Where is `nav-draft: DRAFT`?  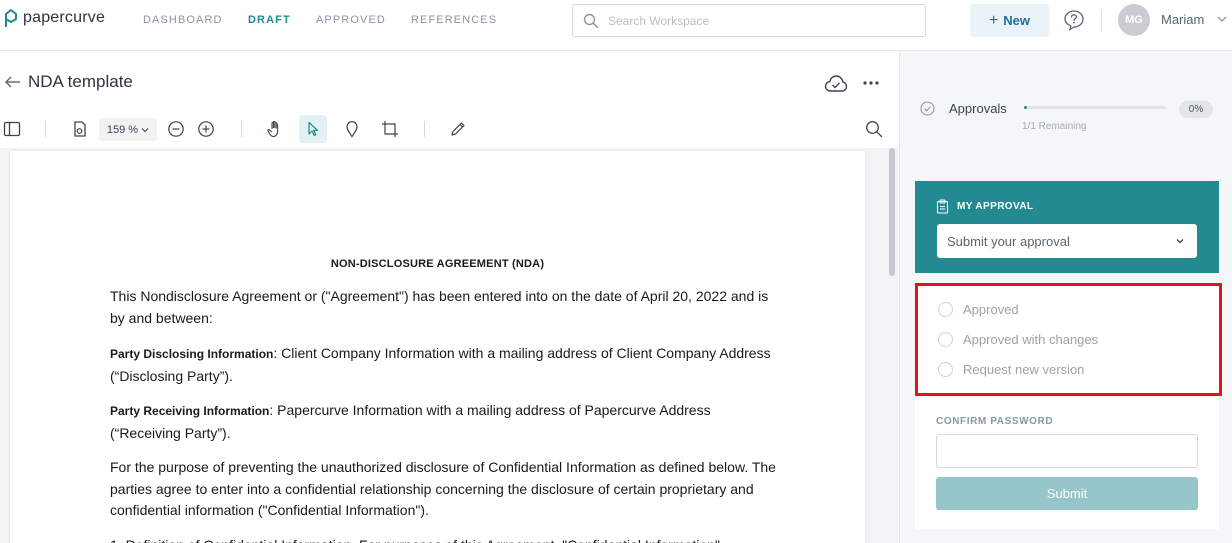
nav-draft: DRAFT is located at coordinates (269, 20).